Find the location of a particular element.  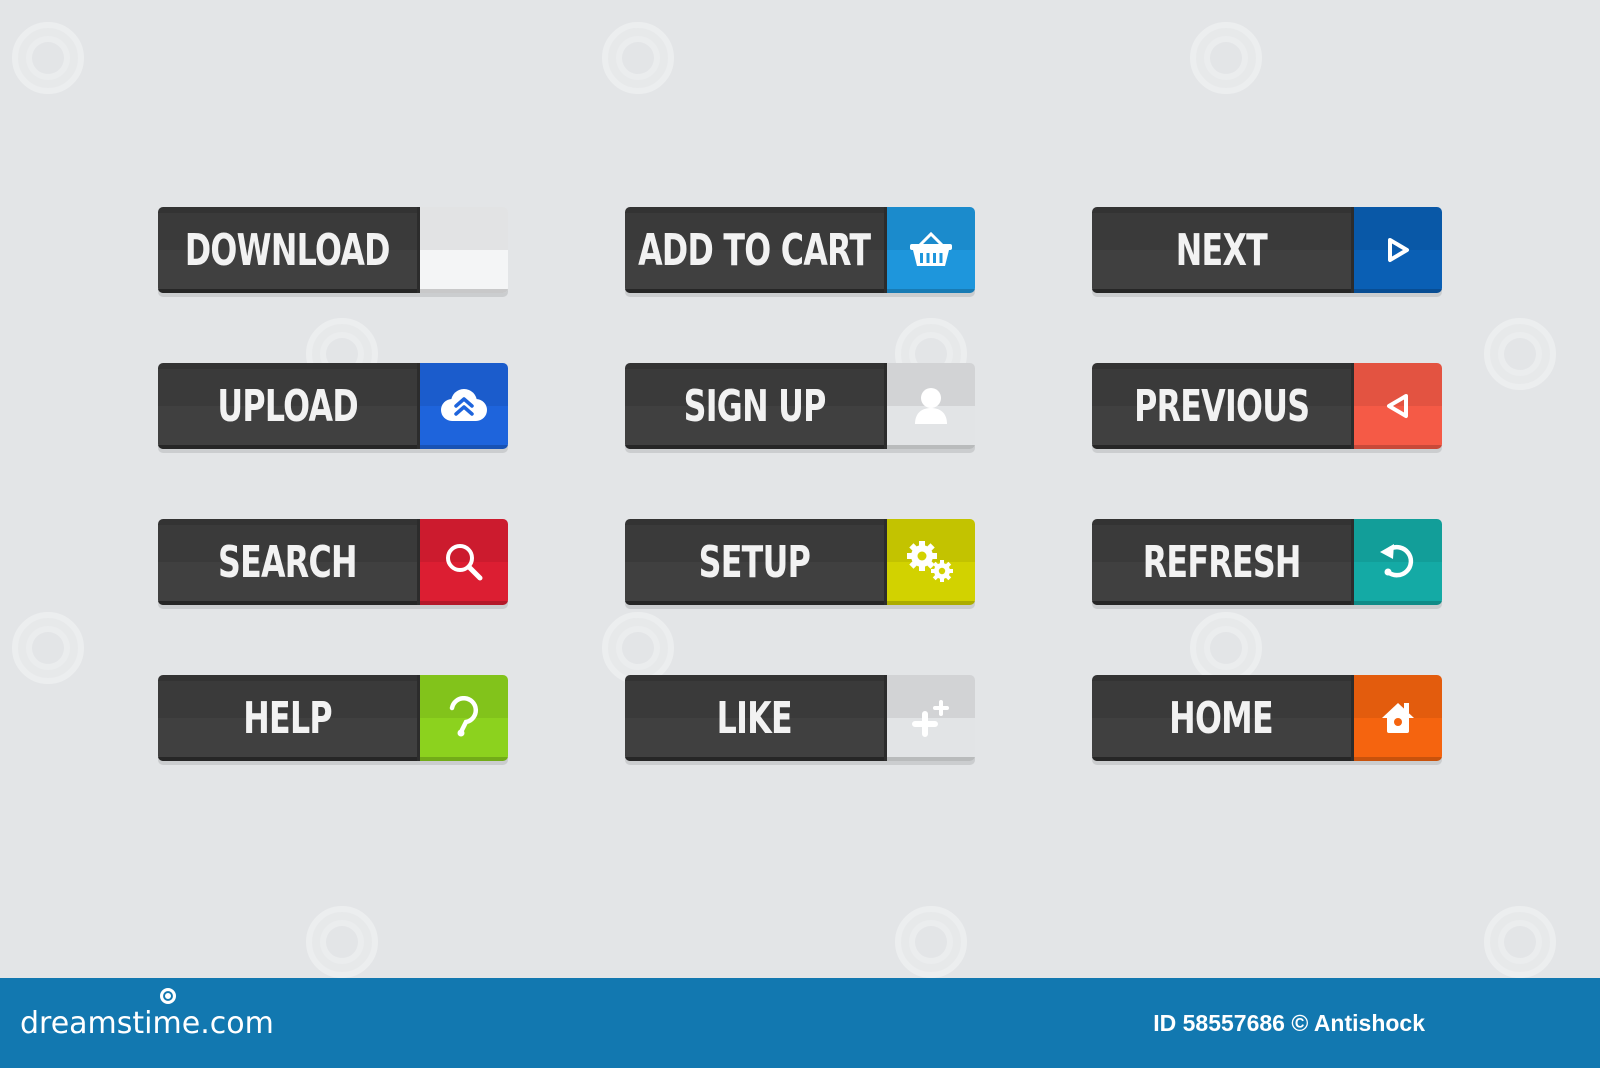

basket-icon is located at coordinates (931, 248).